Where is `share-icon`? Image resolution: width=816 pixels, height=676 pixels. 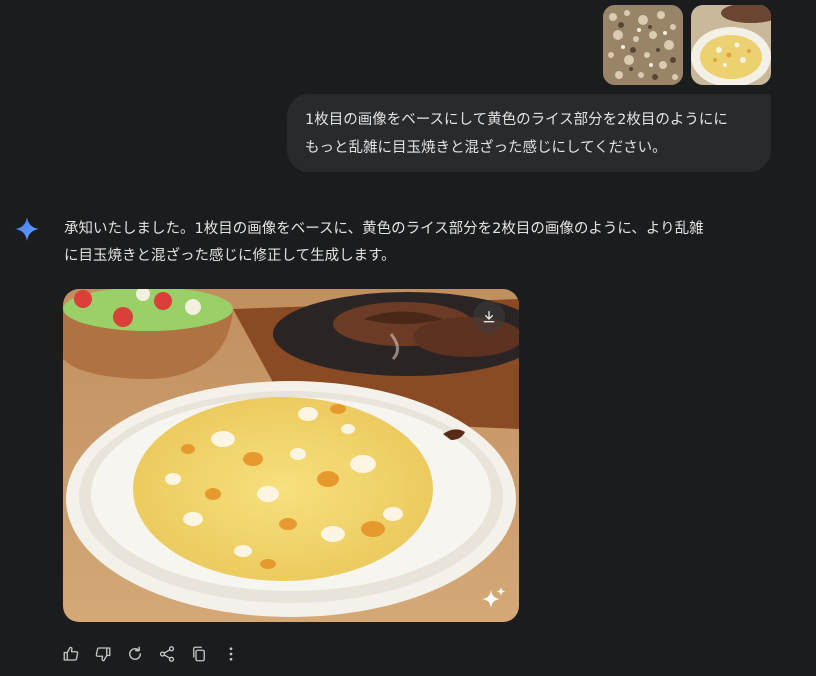 share-icon is located at coordinates (167, 654).